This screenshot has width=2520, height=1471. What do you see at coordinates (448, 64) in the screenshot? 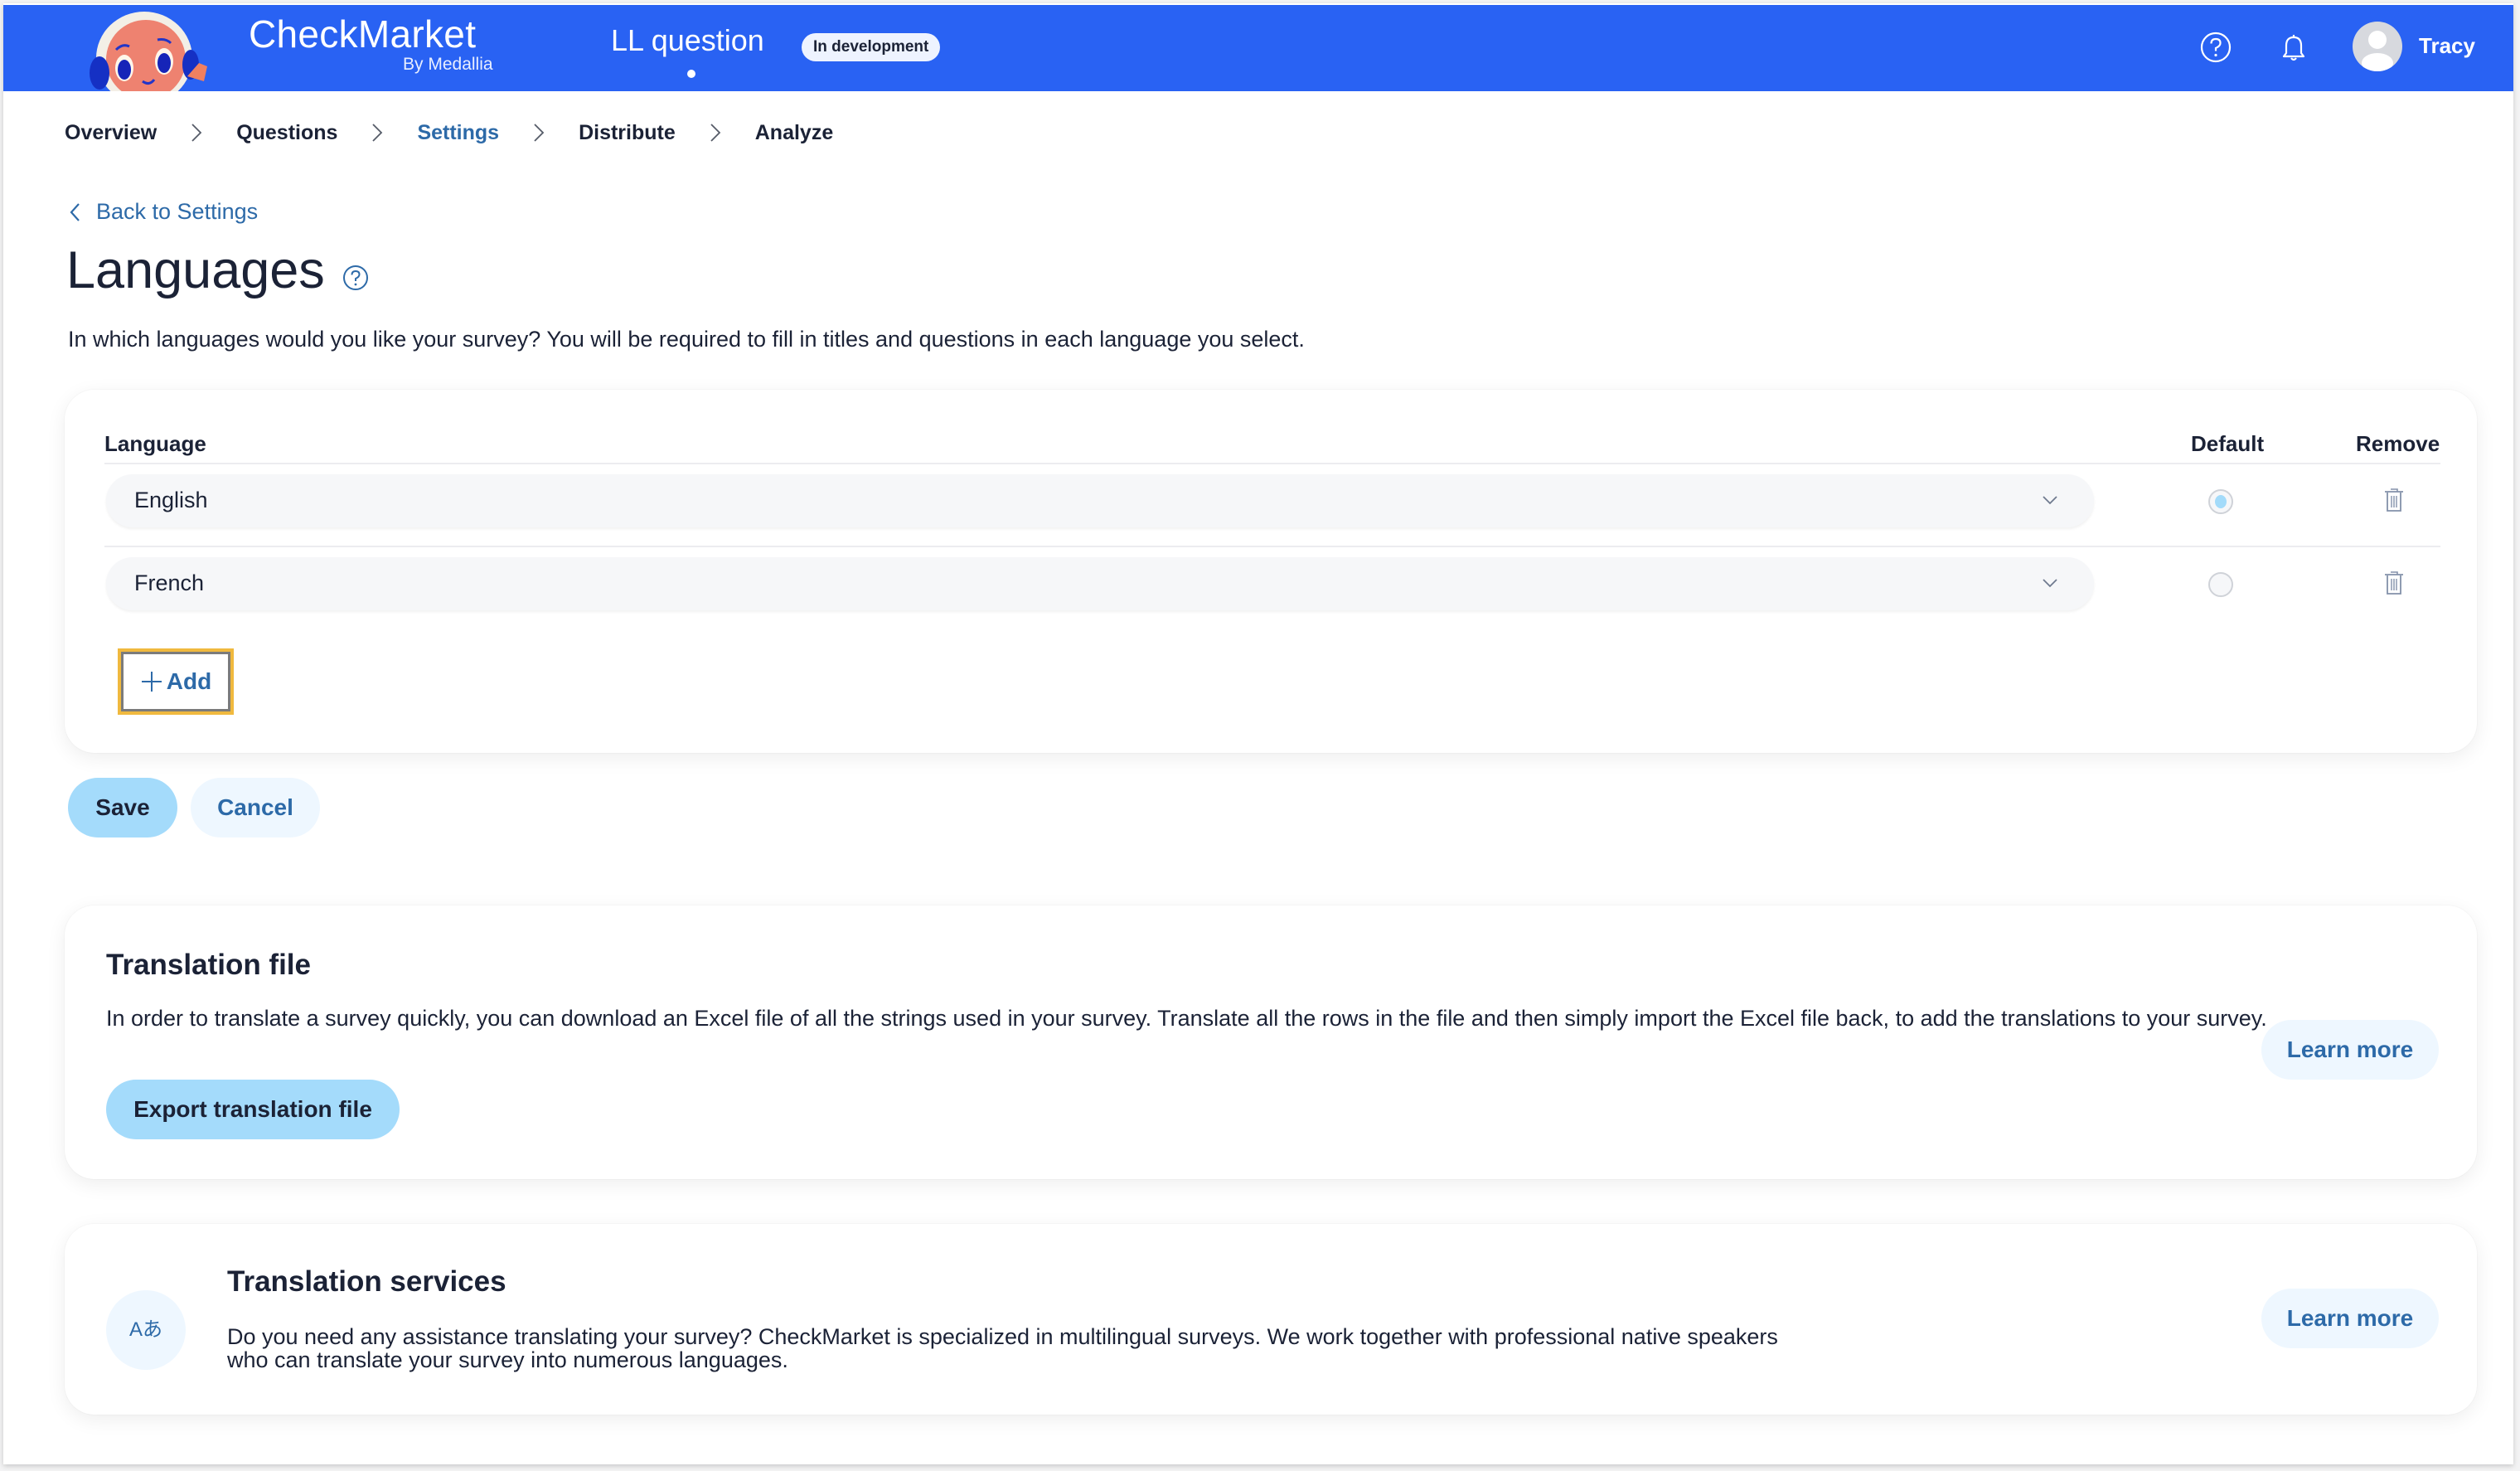
I see `brand-subtitle: By Medallia` at bounding box center [448, 64].